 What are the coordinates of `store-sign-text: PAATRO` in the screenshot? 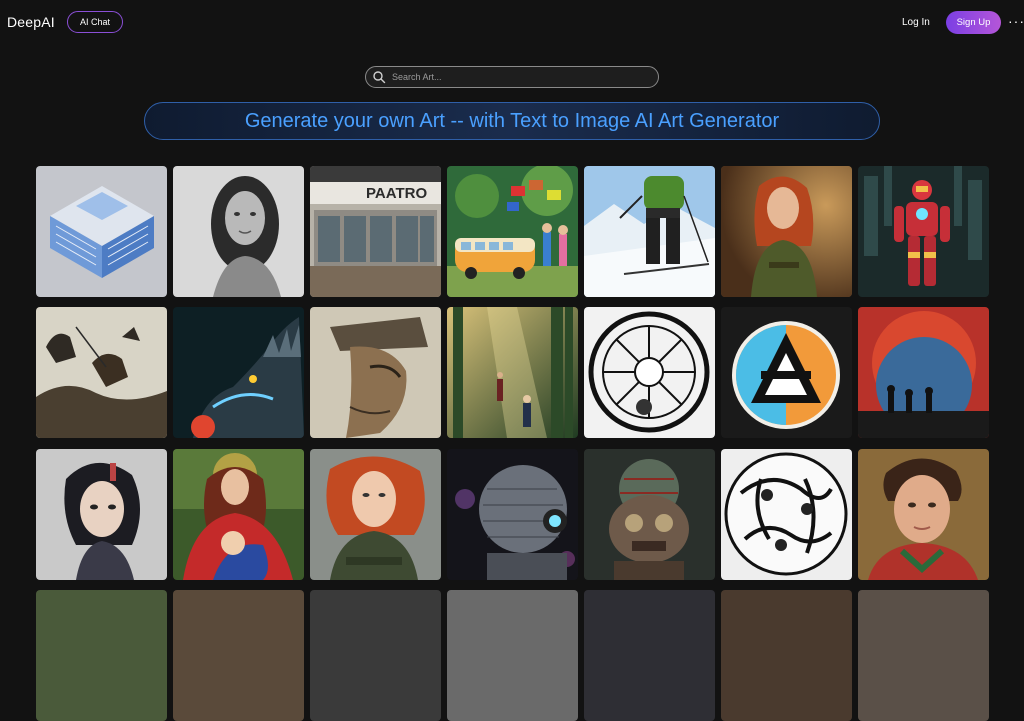 It's located at (396, 193).